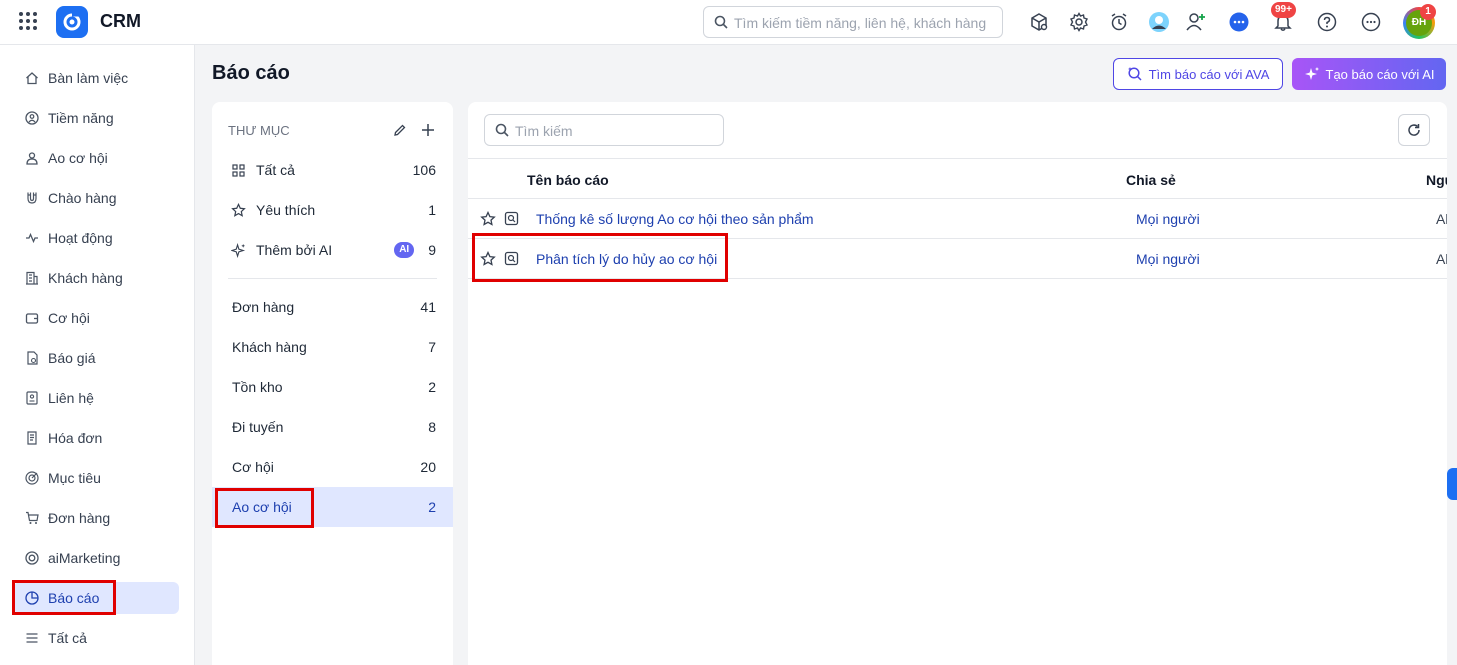 The width and height of the screenshot is (1457, 665). What do you see at coordinates (400, 130) in the screenshot?
I see `edit-folder-icon` at bounding box center [400, 130].